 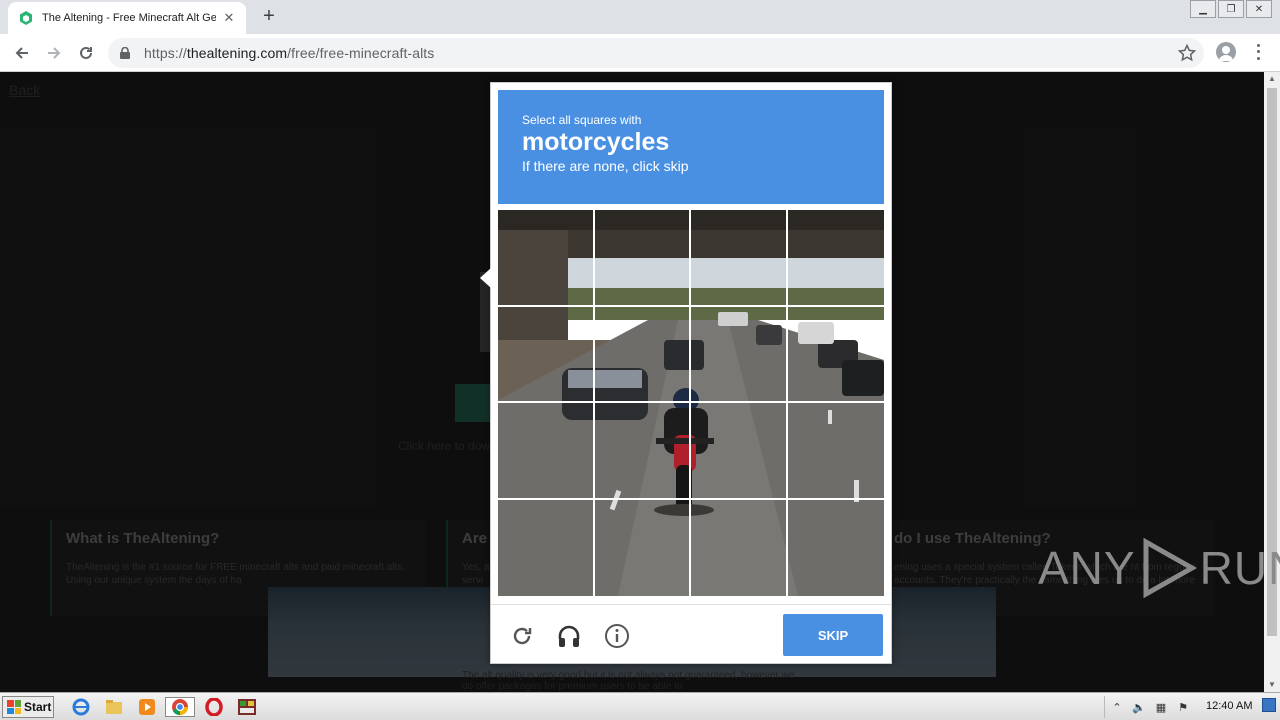 I want to click on show-desktop-icon, so click(x=1269, y=705).